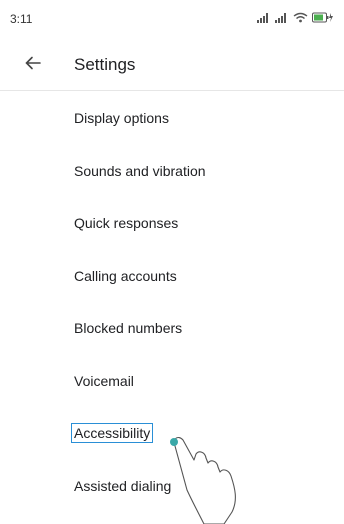 Image resolution: width=344 pixels, height=524 pixels. I want to click on status-icons, so click(295, 19).